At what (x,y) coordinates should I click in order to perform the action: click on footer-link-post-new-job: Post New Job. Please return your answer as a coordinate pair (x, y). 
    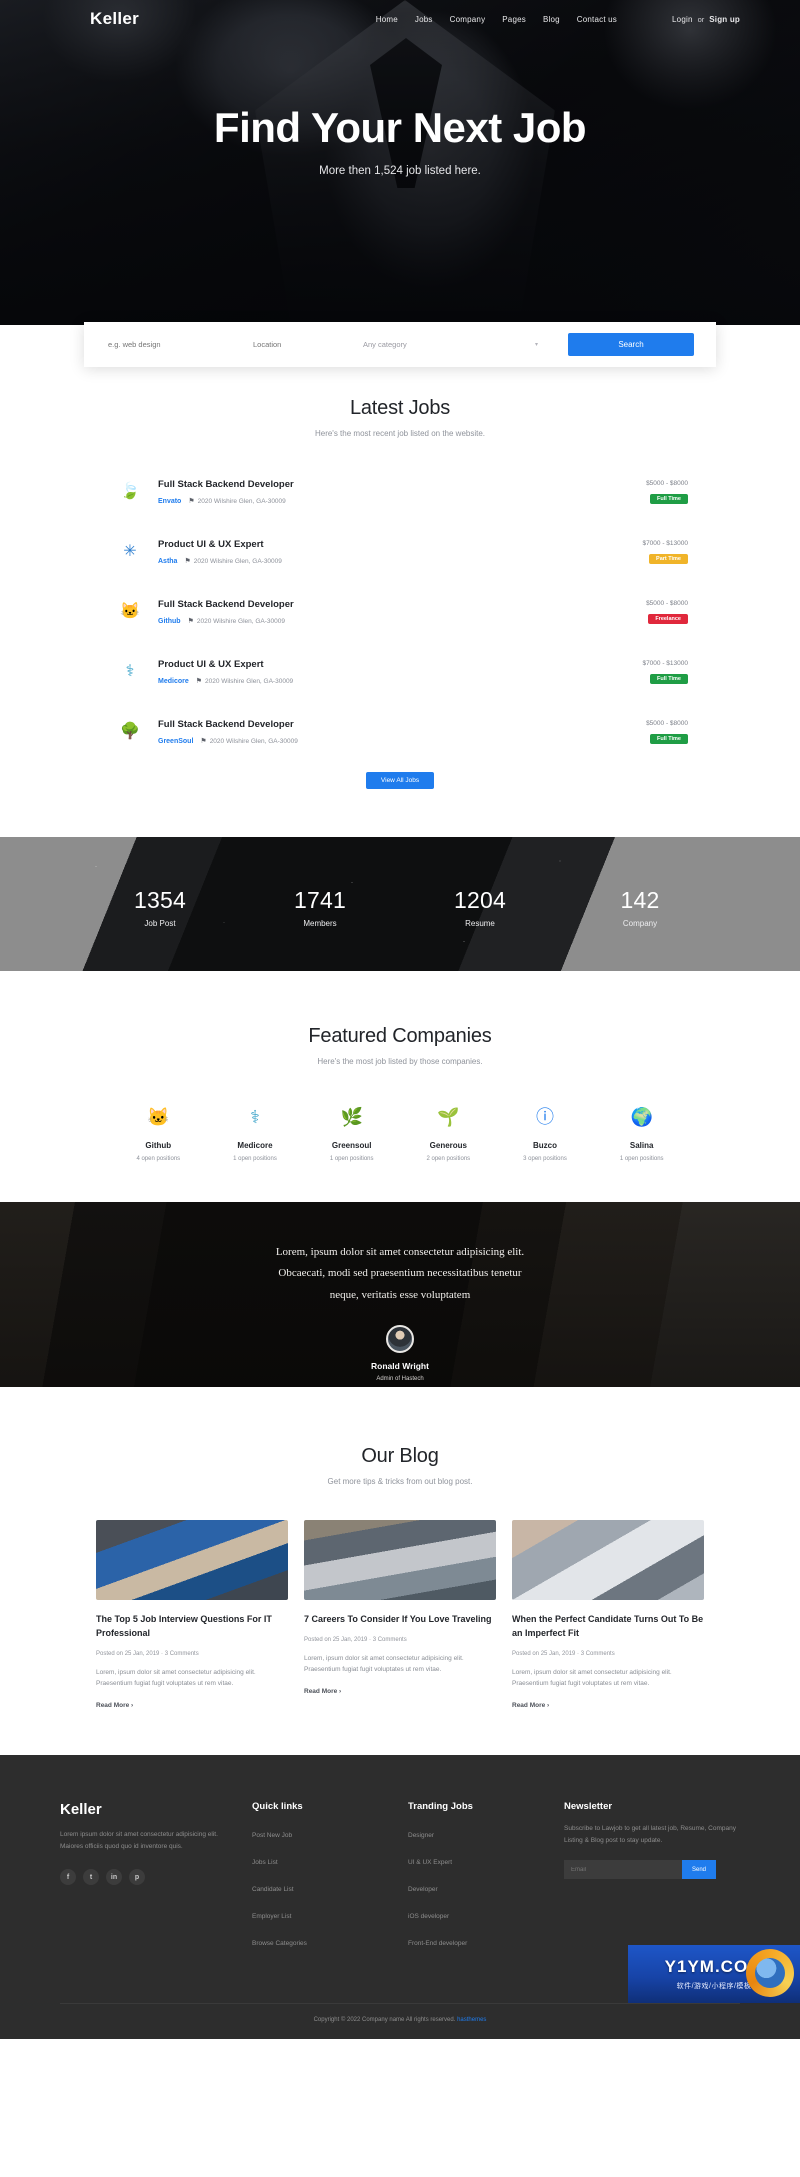
    Looking at the image, I should click on (272, 1835).